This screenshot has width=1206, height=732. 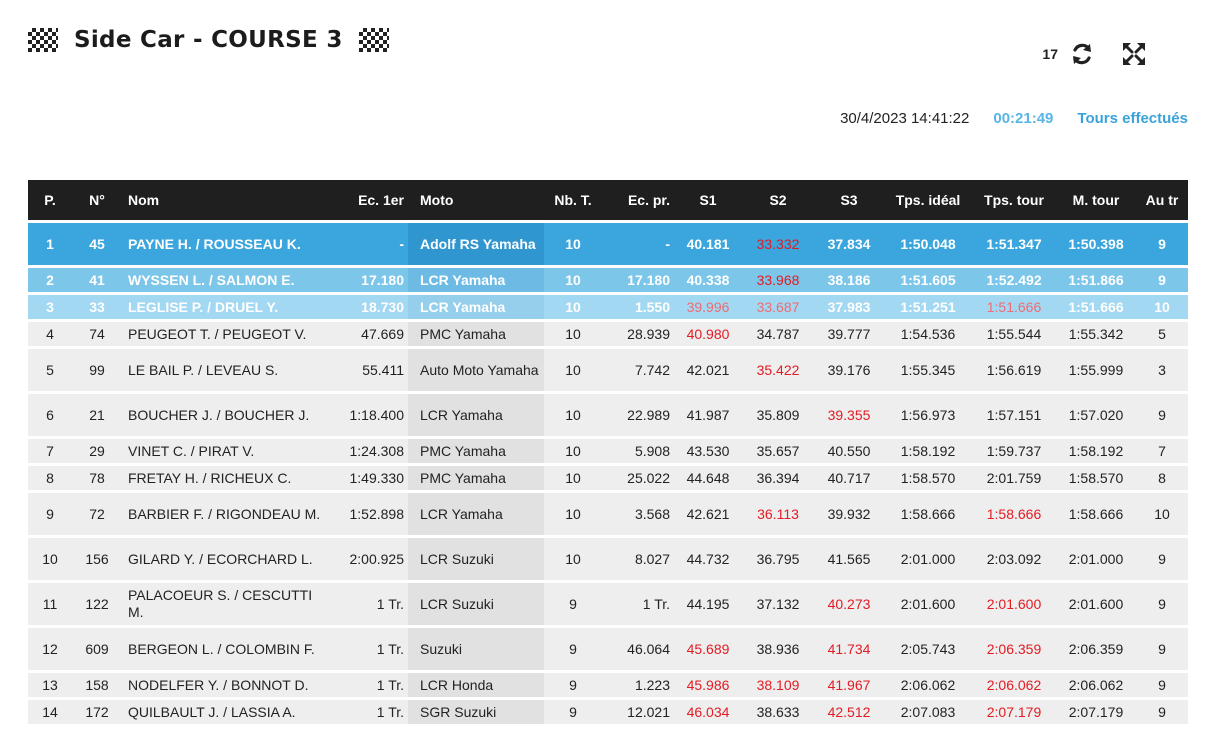 What do you see at coordinates (50, 649) in the screenshot?
I see `cell-p: 12` at bounding box center [50, 649].